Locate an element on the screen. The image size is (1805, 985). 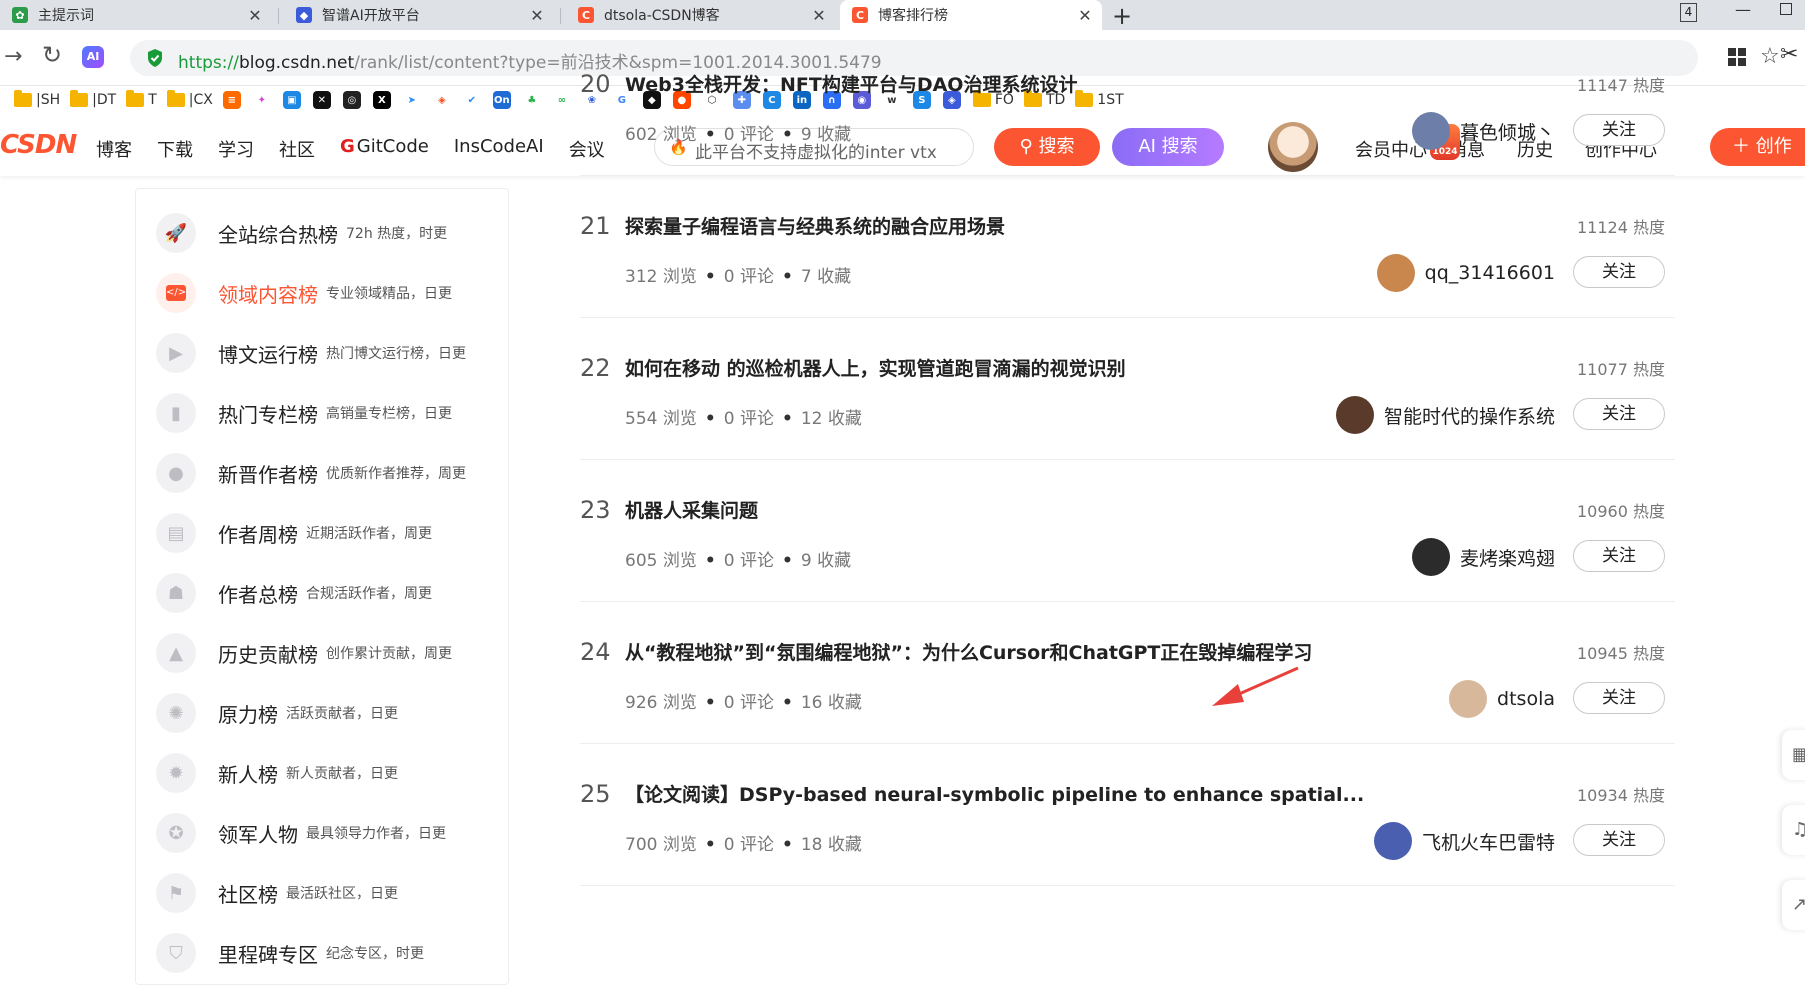
nav-inscodeai: InsCodeAI is located at coordinates (499, 149).